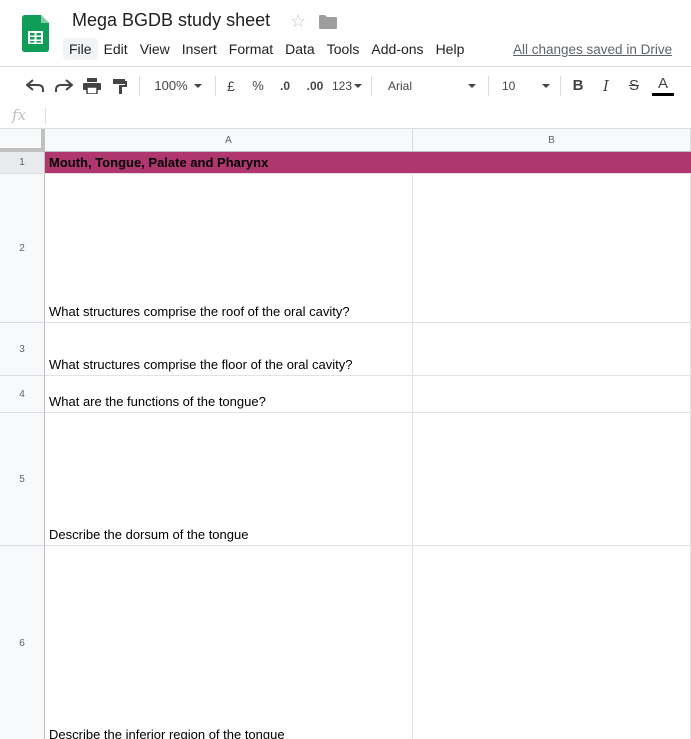 The width and height of the screenshot is (691, 739). What do you see at coordinates (342, 85) in the screenshot?
I see `more-formats-label: 123` at bounding box center [342, 85].